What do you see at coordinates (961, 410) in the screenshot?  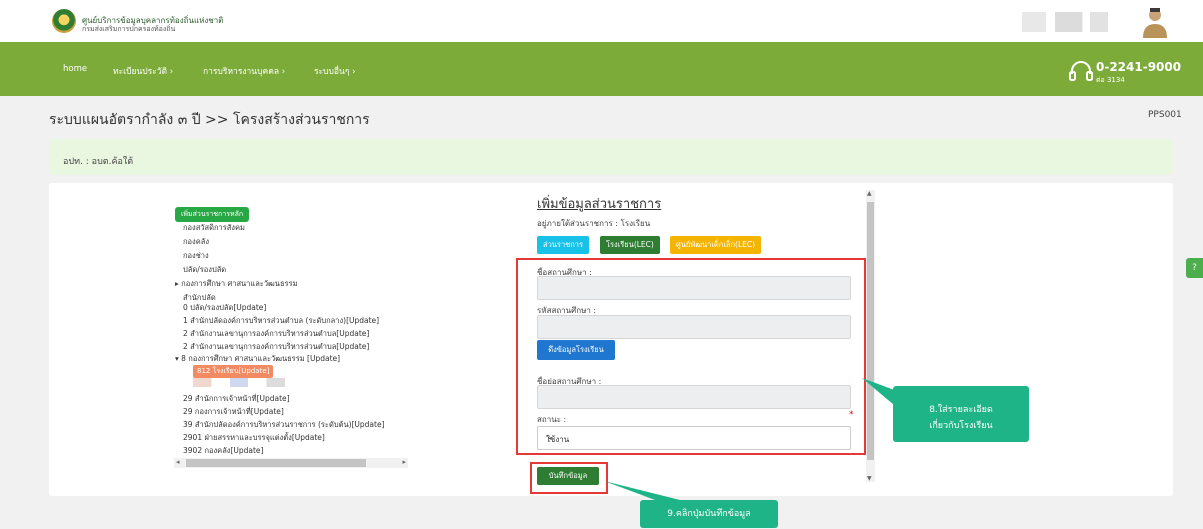 I see `callout1-line1: 8.ใส่รายละเอียด` at bounding box center [961, 410].